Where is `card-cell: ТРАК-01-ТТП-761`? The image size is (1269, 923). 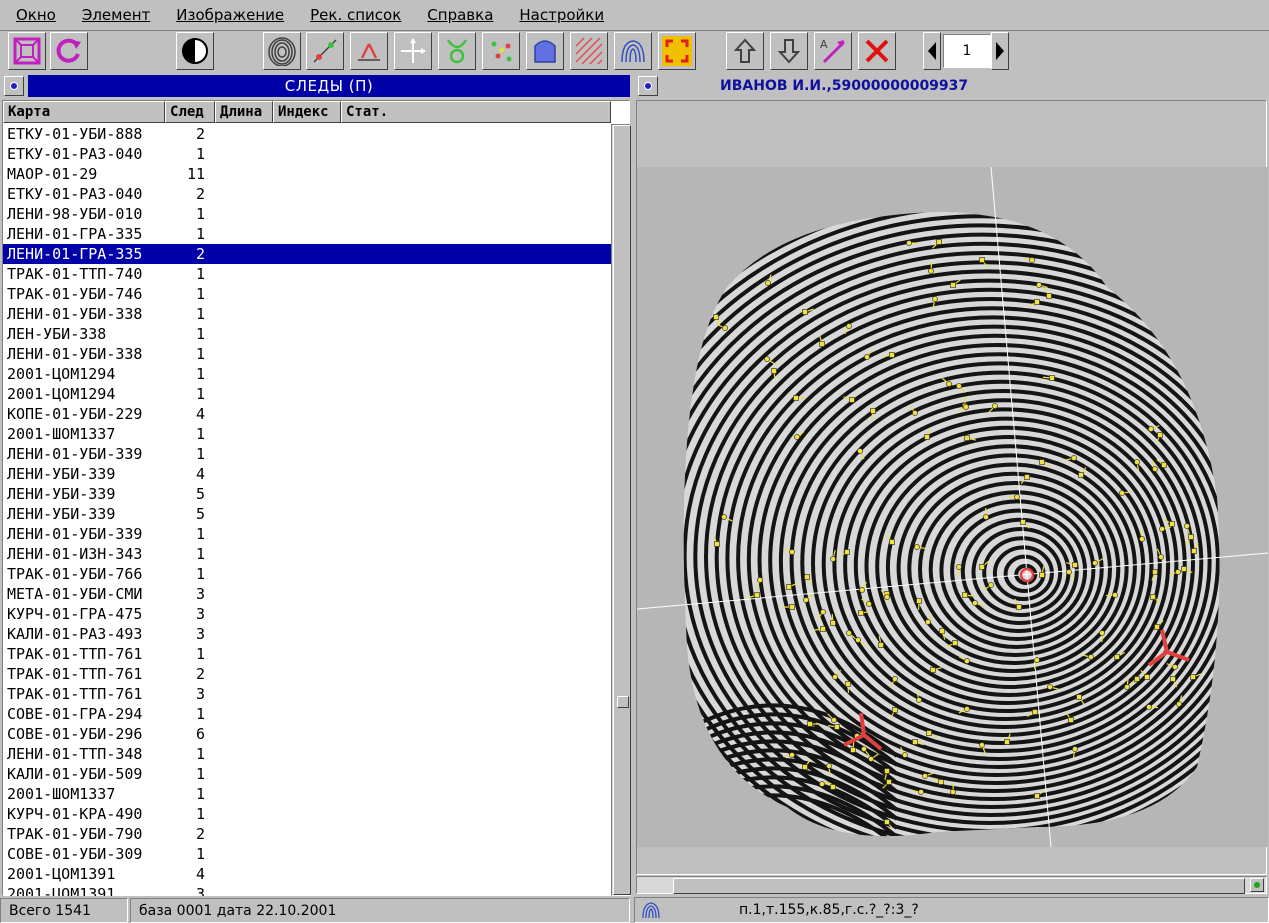
card-cell: ТРАК-01-ТТП-761 is located at coordinates (75, 654).